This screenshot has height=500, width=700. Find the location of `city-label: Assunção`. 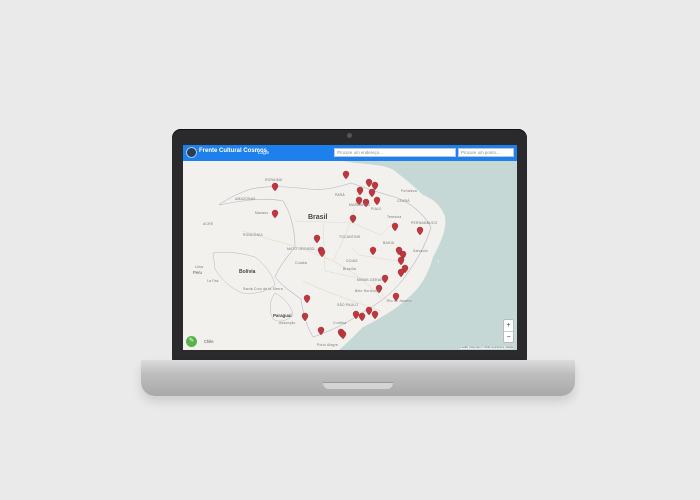

city-label: Assunção is located at coordinates (287, 323).